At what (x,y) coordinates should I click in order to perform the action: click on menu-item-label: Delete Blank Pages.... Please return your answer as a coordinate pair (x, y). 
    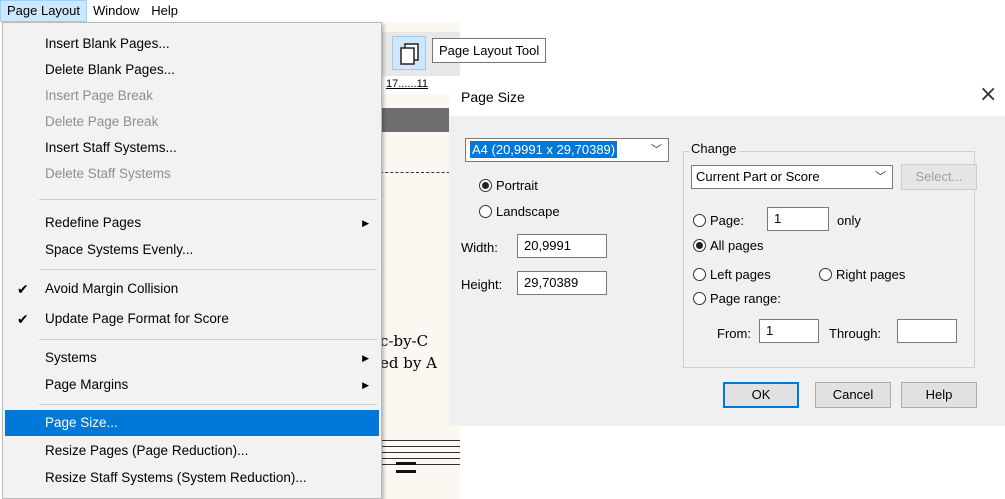
    Looking at the image, I should click on (110, 69).